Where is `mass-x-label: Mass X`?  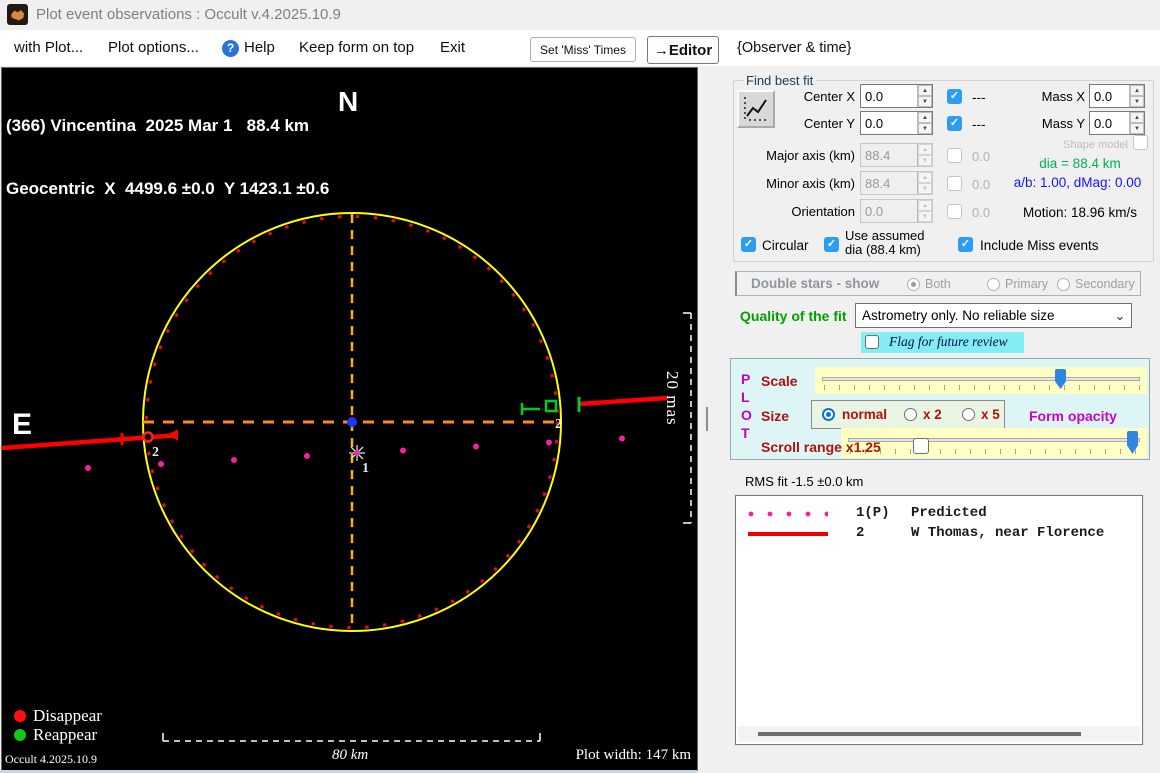
mass-x-label: Mass X is located at coordinates (1063, 96).